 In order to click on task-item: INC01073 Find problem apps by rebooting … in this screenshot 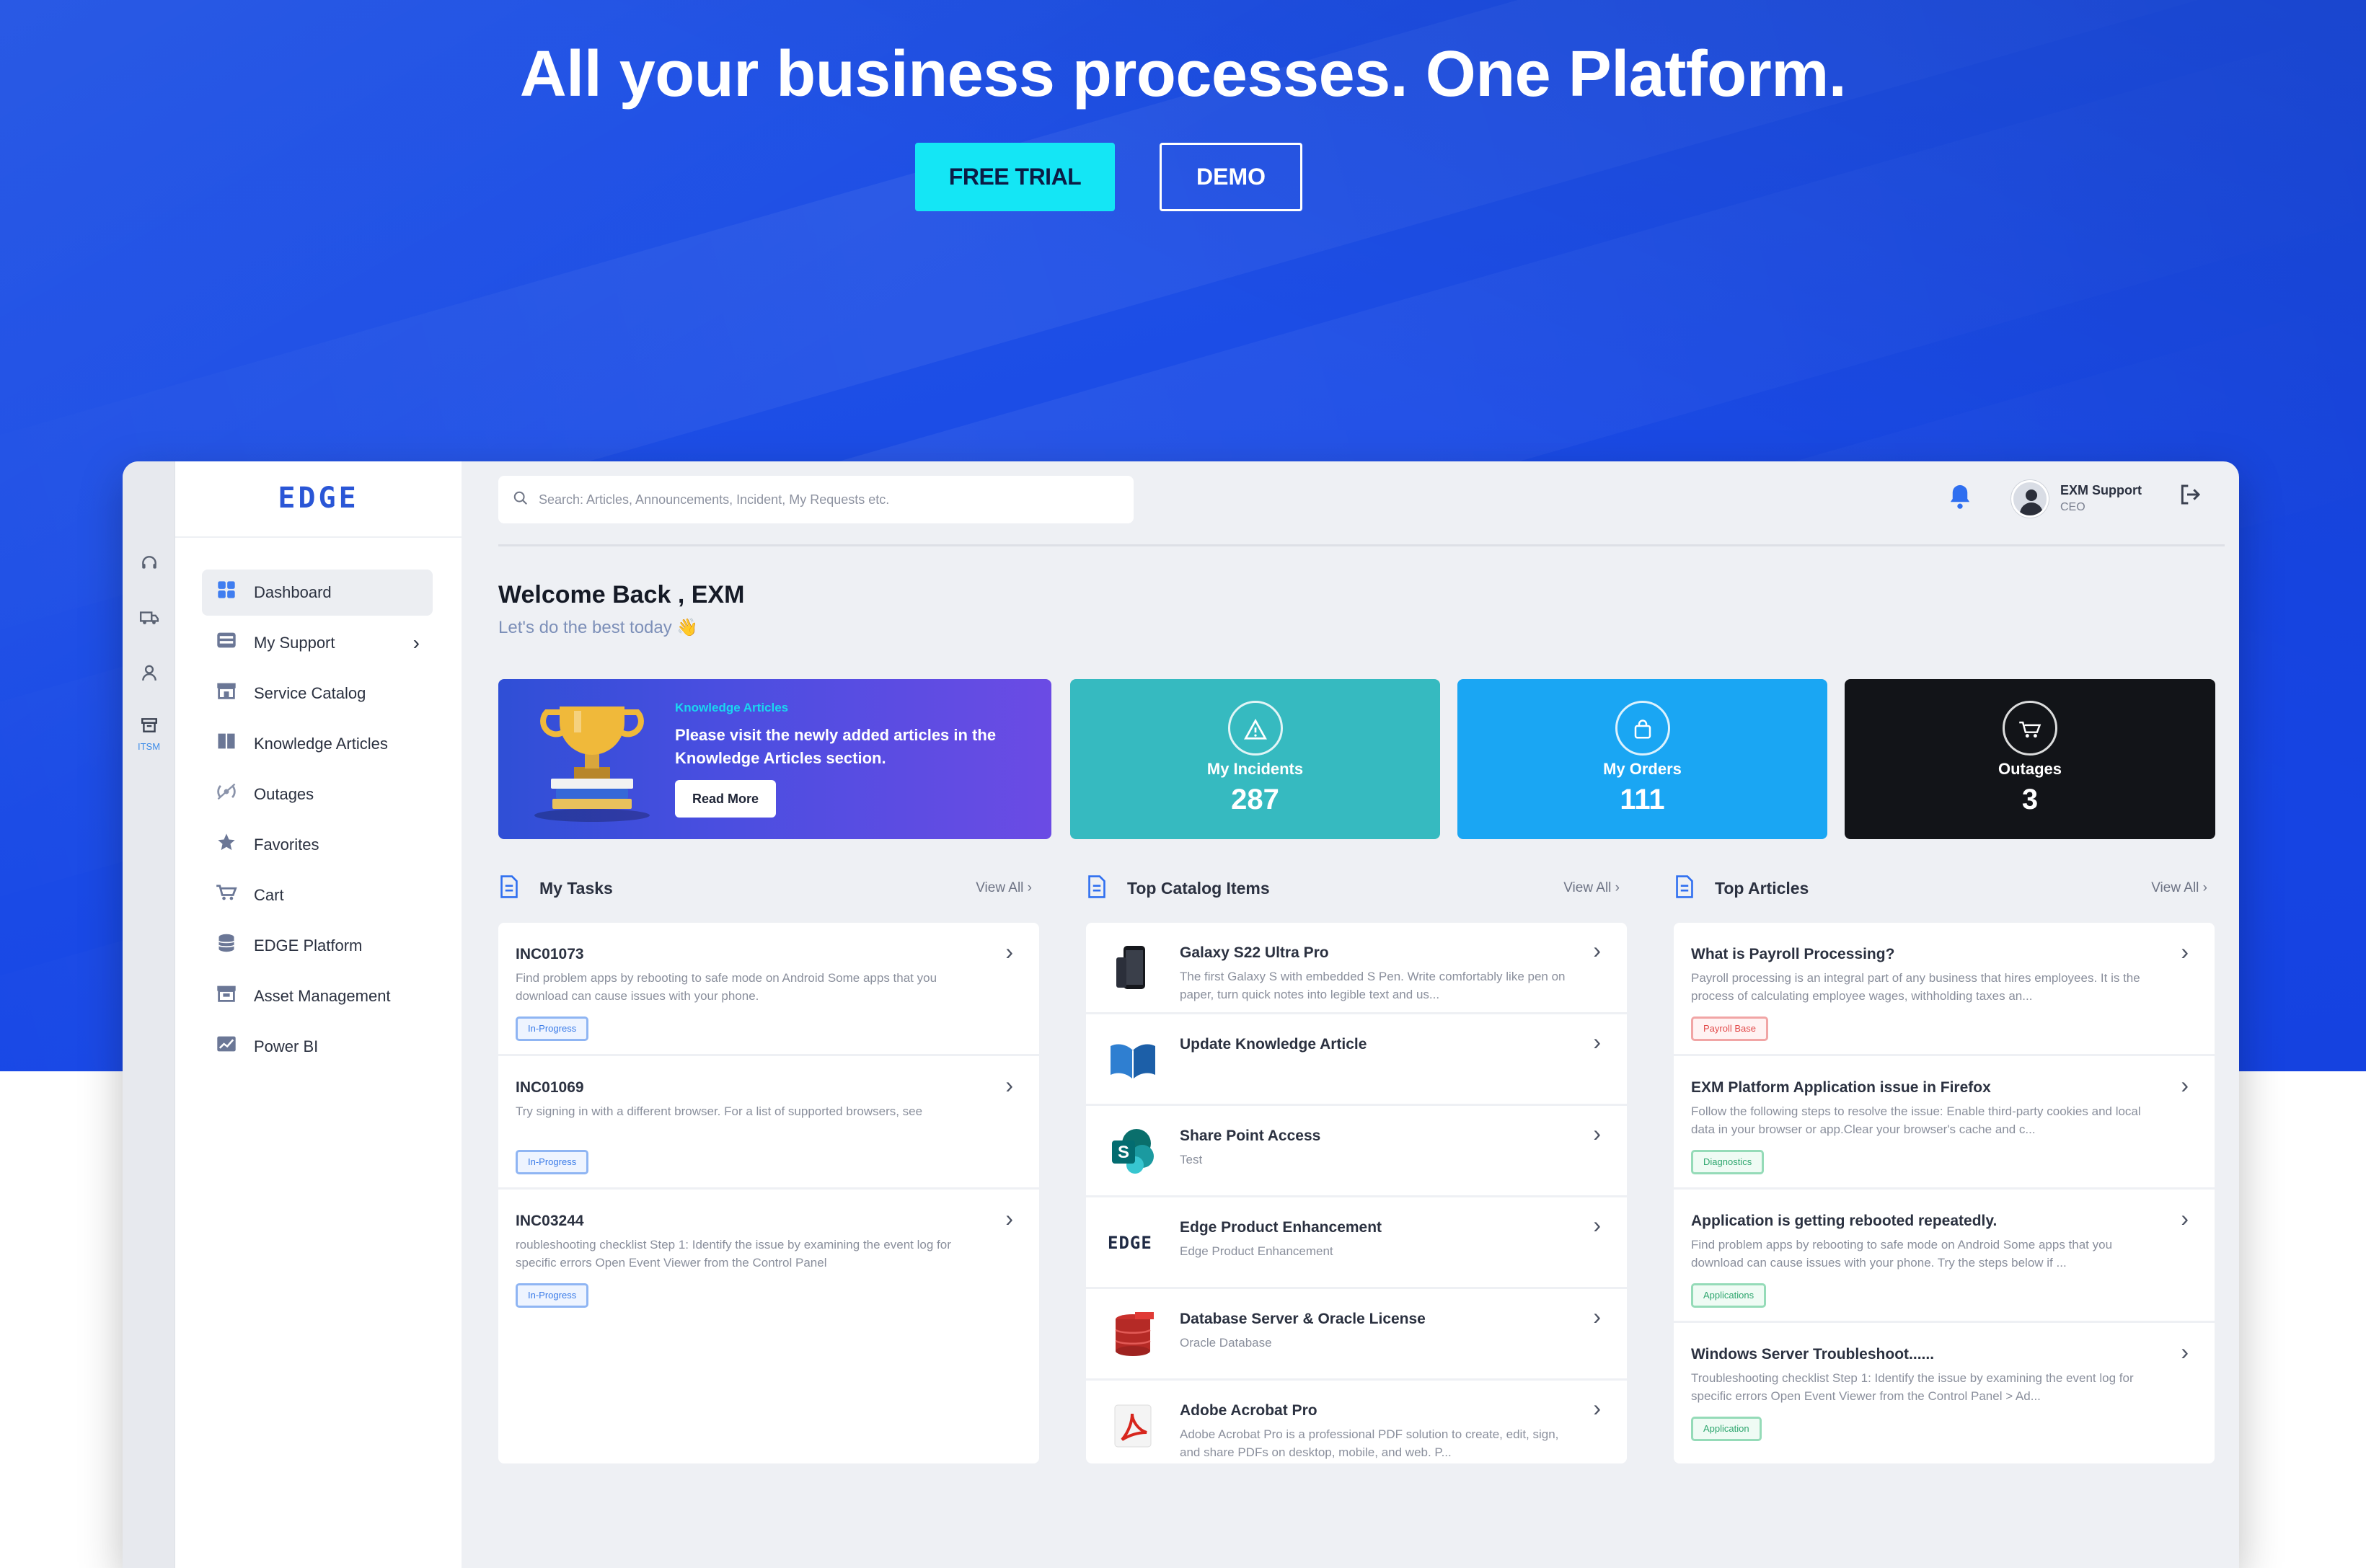, I will do `click(768, 989)`.